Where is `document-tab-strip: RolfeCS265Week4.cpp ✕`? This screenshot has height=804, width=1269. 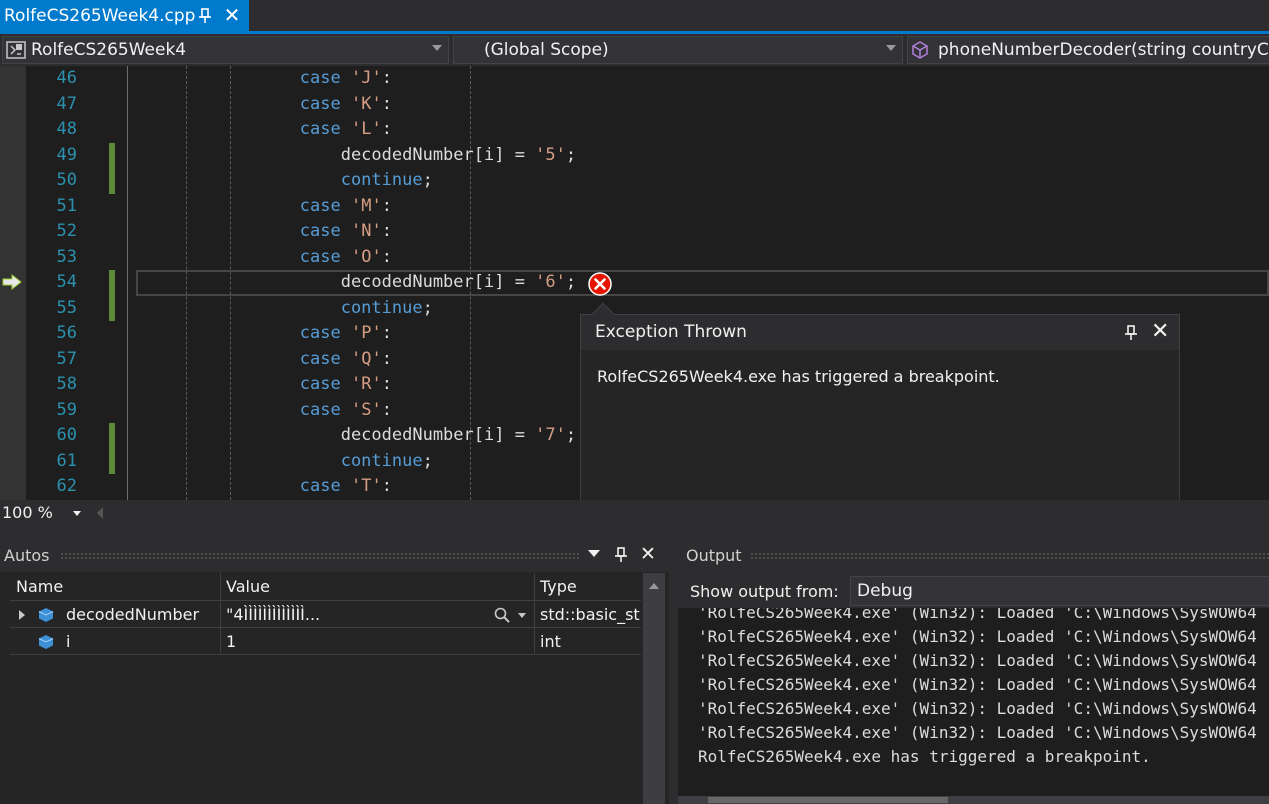 document-tab-strip: RolfeCS265Week4.cpp ✕ is located at coordinates (634, 17).